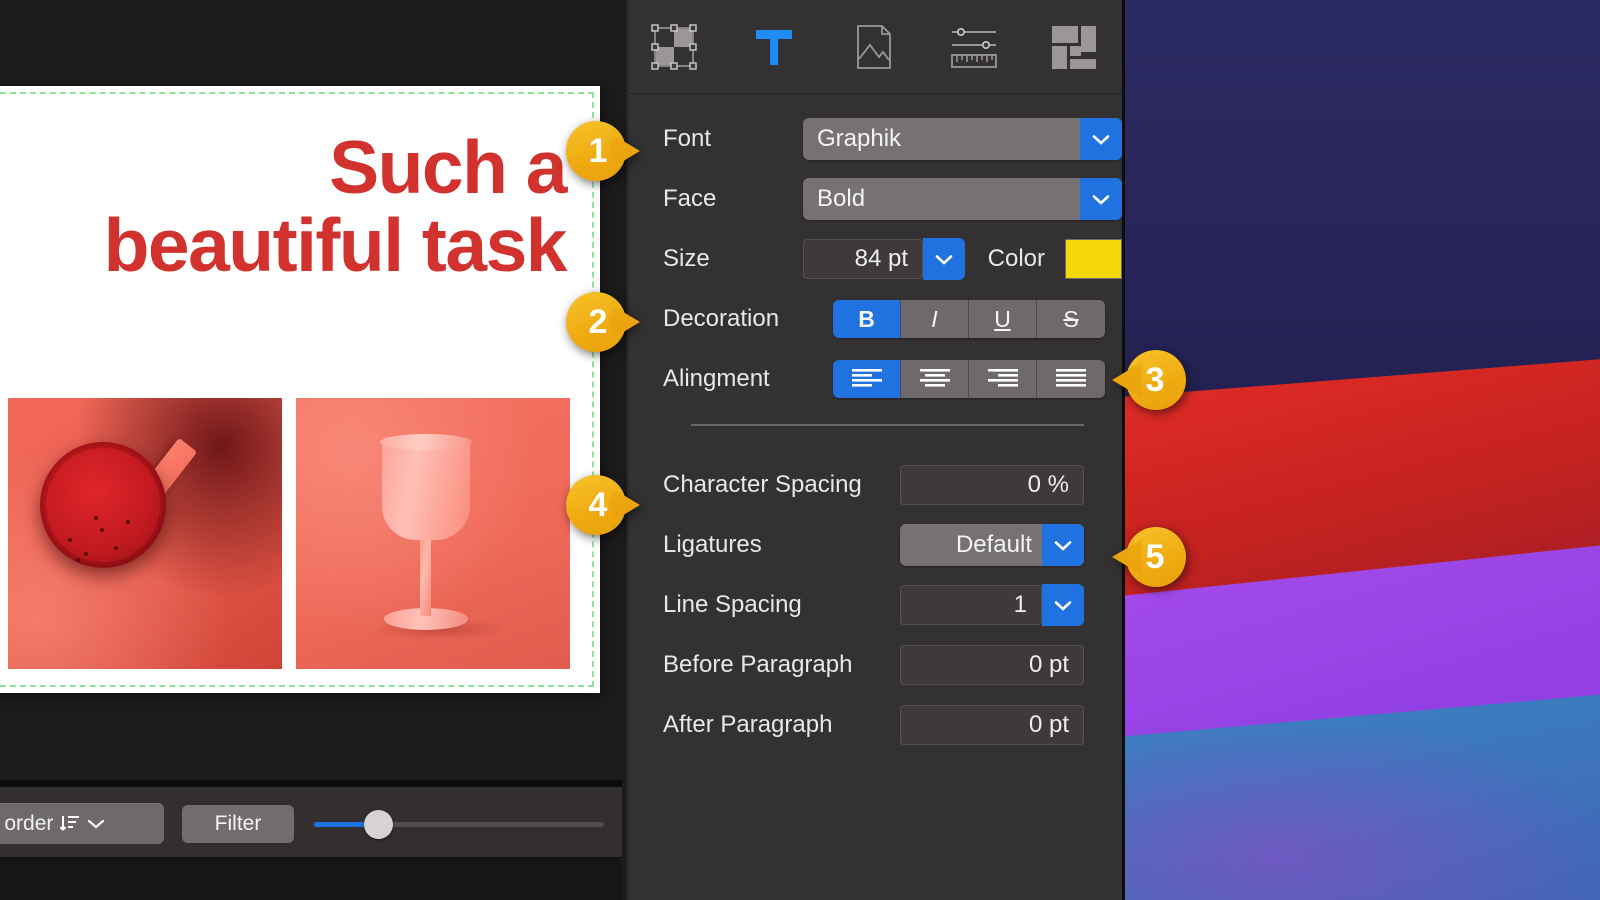 Image resolution: width=1600 pixels, height=900 pixels. I want to click on photo-pink-wine-glass, so click(433, 533).